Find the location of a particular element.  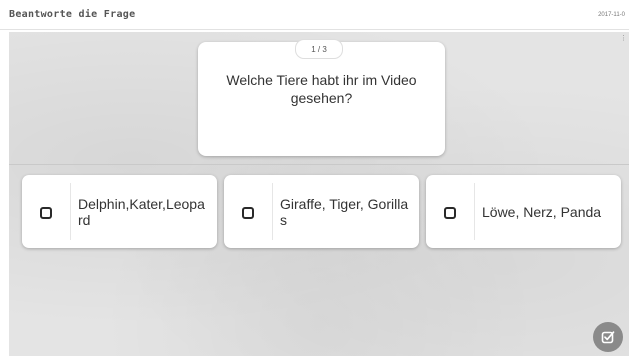

date-label: 2017-11-0 is located at coordinates (611, 15).